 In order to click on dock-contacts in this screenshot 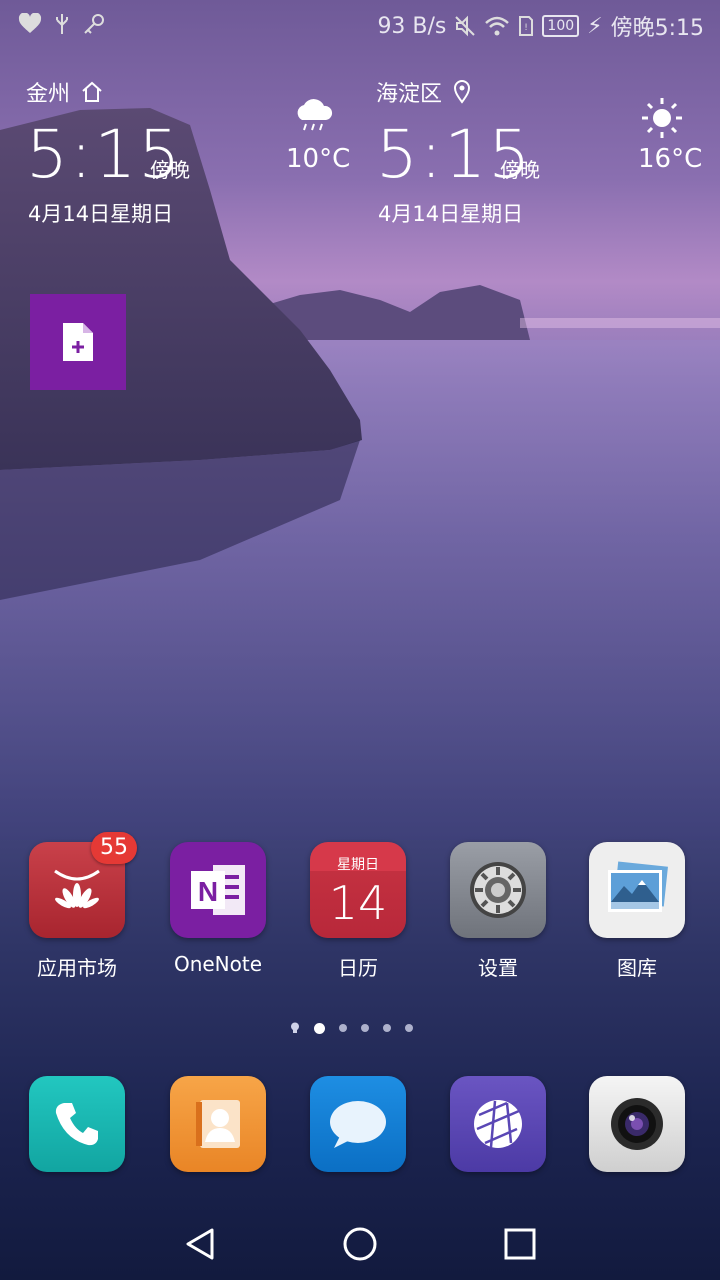, I will do `click(218, 1124)`.